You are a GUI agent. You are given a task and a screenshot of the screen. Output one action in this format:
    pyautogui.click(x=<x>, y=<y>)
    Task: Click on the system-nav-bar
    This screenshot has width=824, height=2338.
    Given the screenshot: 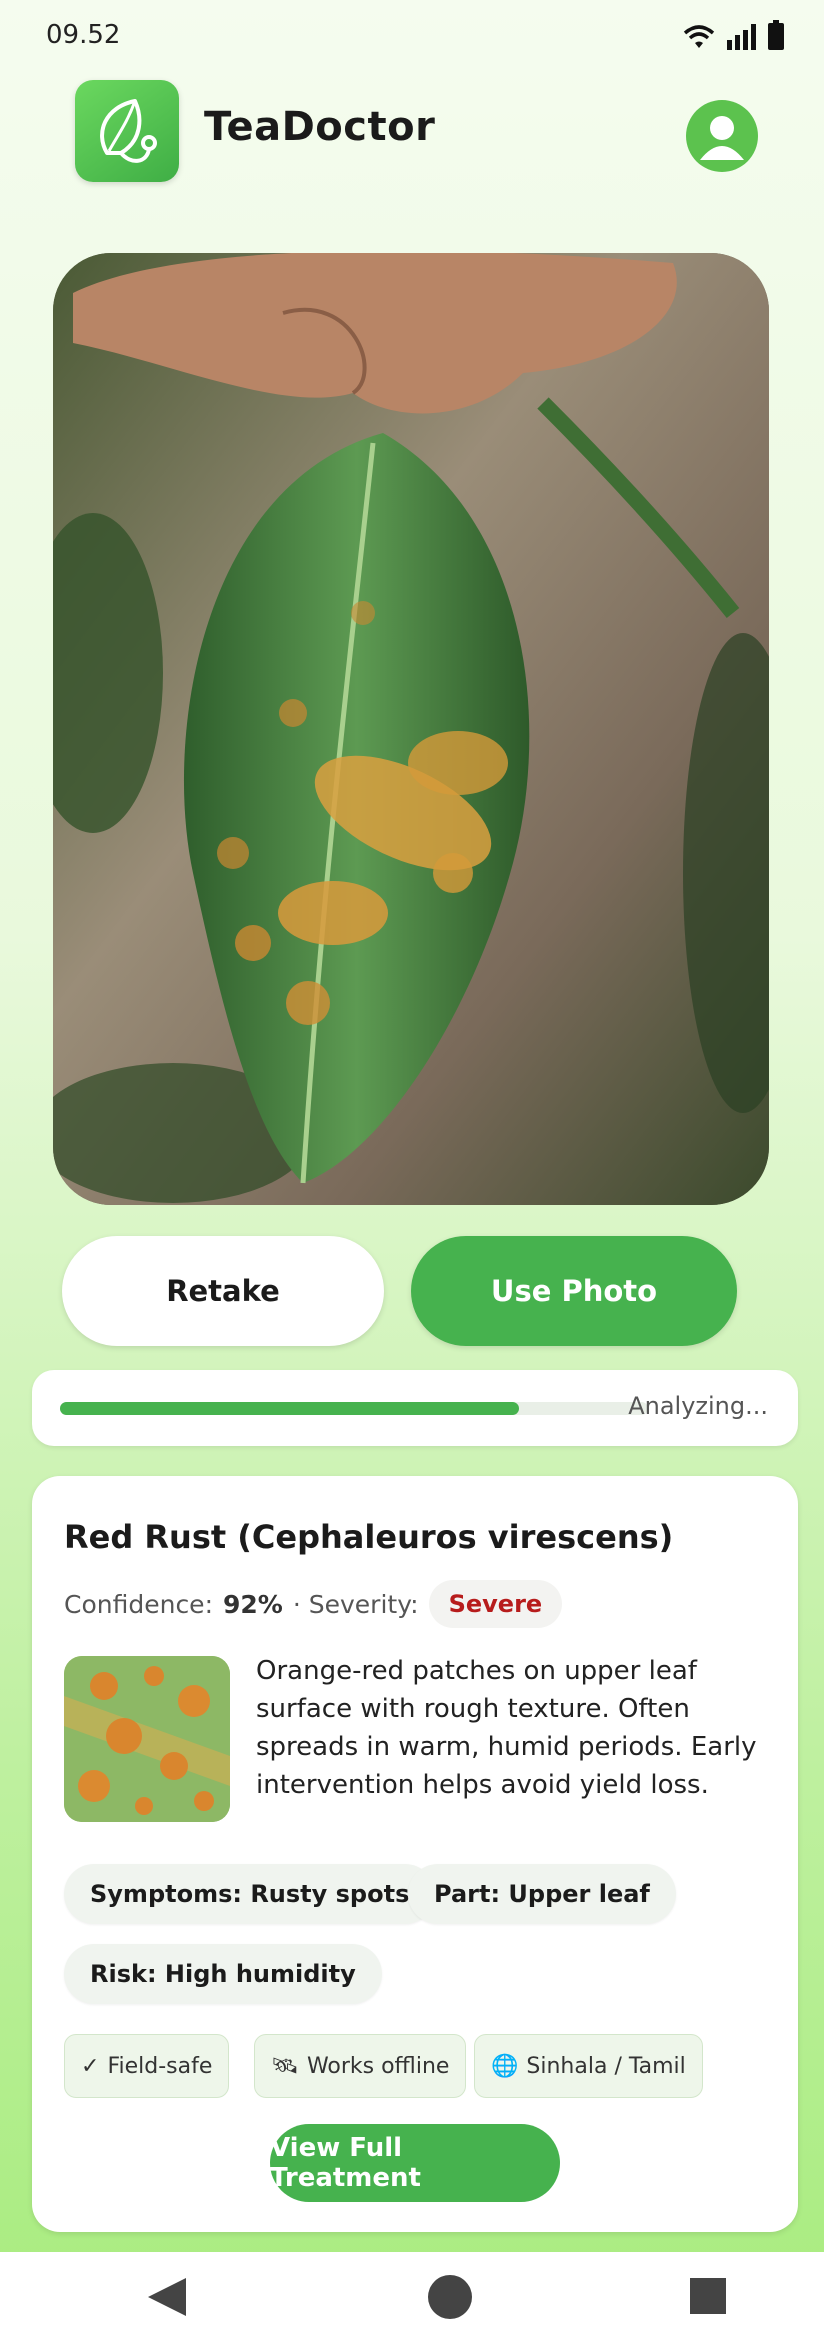 What is the action you would take?
    pyautogui.click(x=412, y=2295)
    